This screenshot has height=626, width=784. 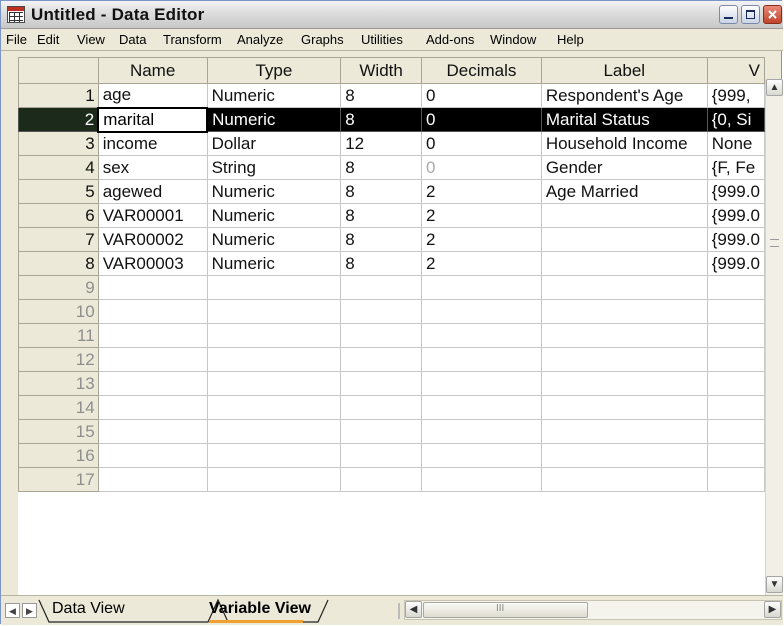 What do you see at coordinates (624, 167) in the screenshot?
I see `cell-label: Gender` at bounding box center [624, 167].